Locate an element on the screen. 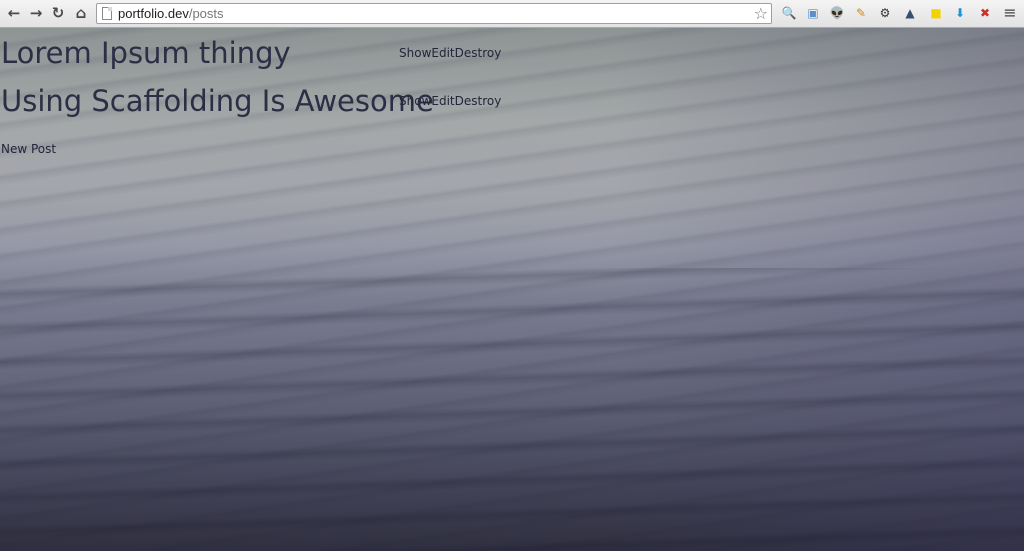  blocker-extension-icon: ✖ is located at coordinates (985, 13).